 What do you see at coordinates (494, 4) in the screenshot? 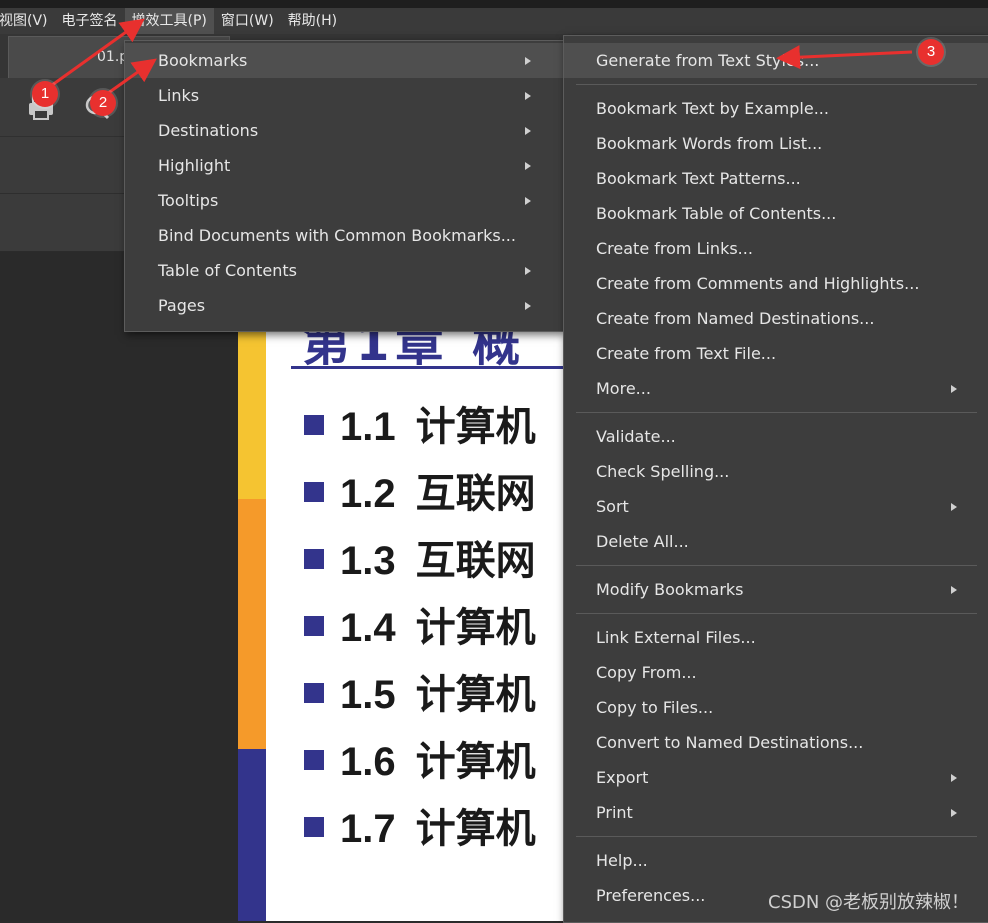
I see `title-strip` at bounding box center [494, 4].